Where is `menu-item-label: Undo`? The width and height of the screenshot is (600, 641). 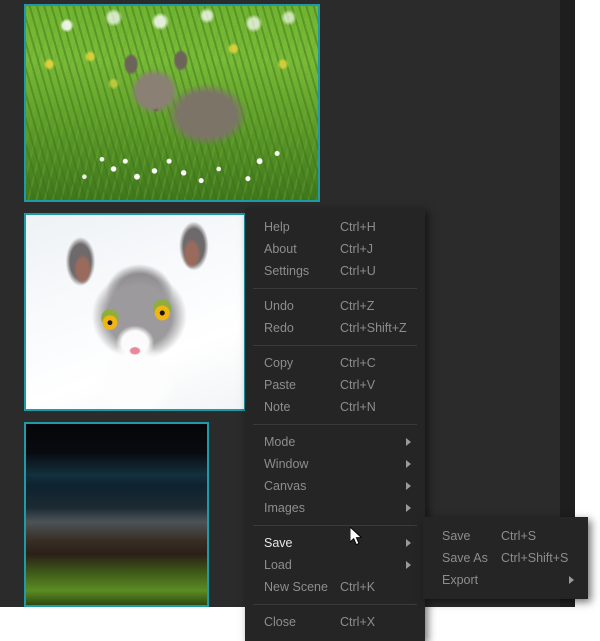
menu-item-label: Undo is located at coordinates (279, 306).